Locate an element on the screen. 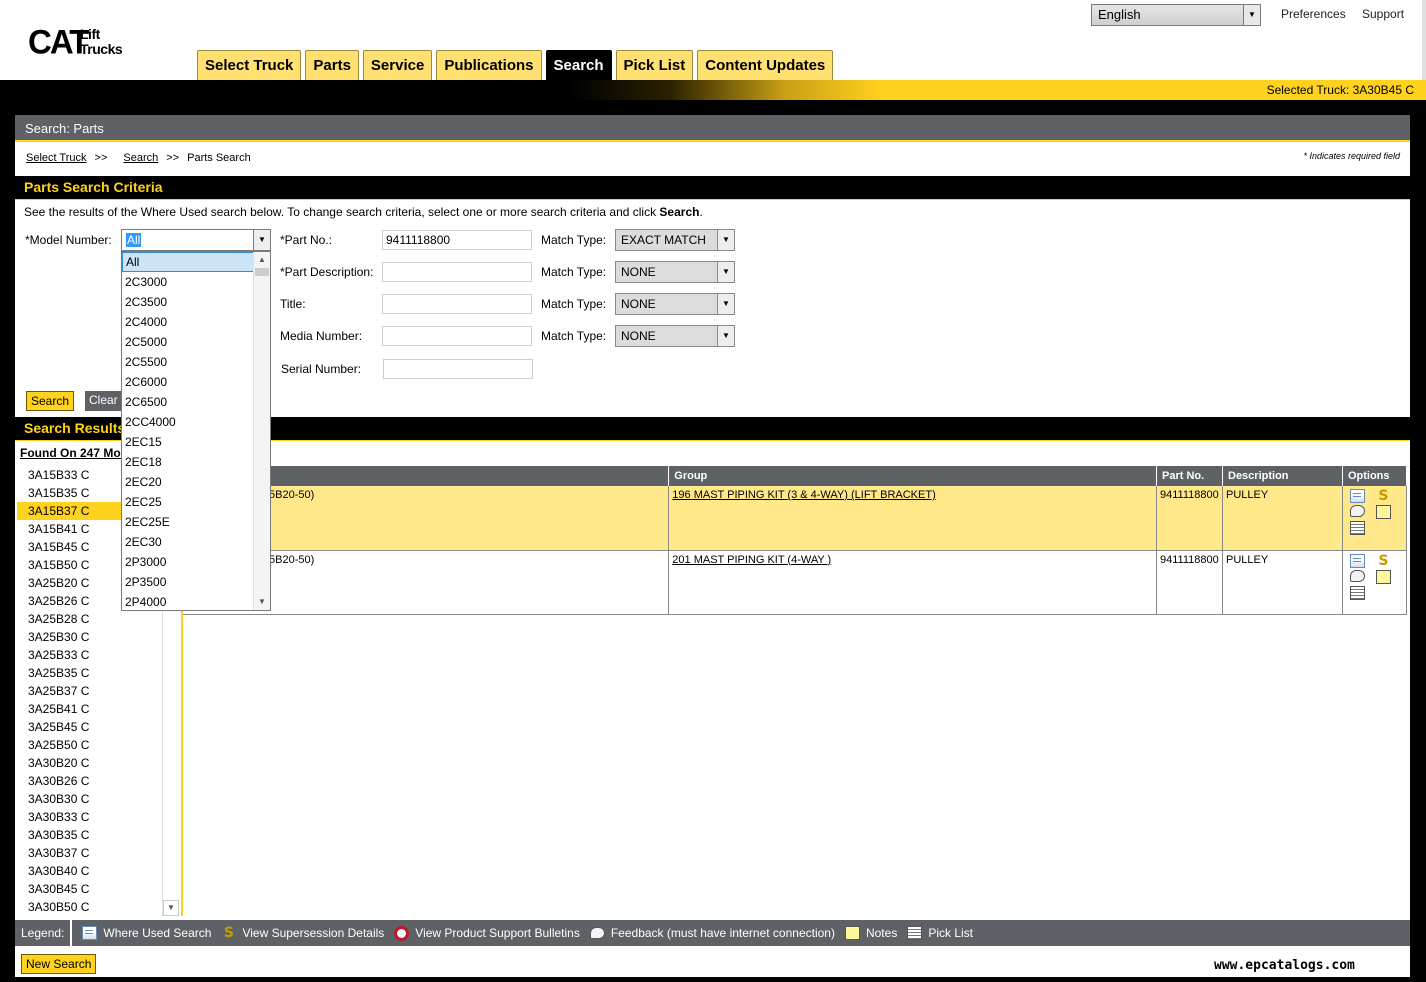 This screenshot has width=1426, height=982. dropdown-option: 2C3500 is located at coordinates (188, 302).